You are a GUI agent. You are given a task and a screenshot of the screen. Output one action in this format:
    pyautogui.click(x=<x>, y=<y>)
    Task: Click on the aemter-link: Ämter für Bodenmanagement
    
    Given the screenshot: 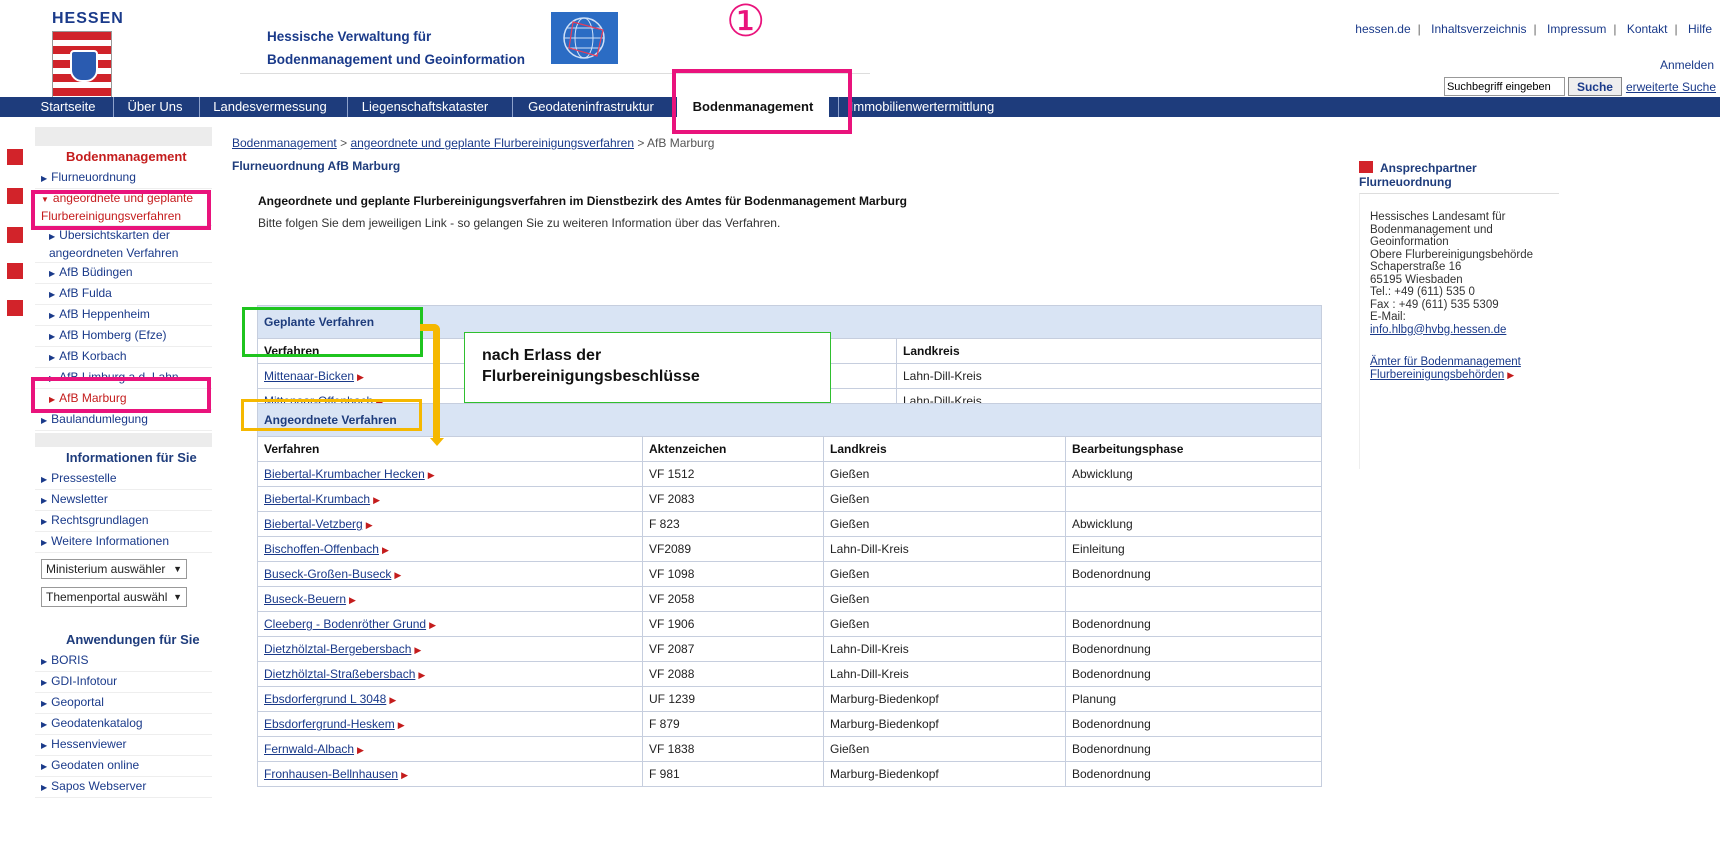 What is the action you would take?
    pyautogui.click(x=1445, y=362)
    